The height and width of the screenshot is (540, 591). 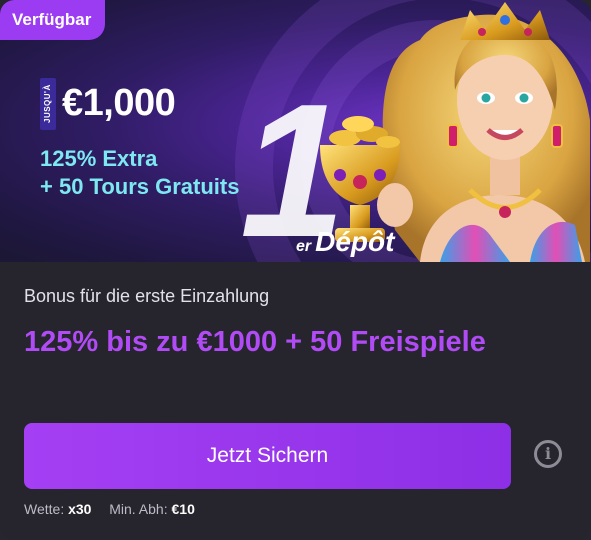 I want to click on availability-badge: Verfügbar, so click(x=53, y=20).